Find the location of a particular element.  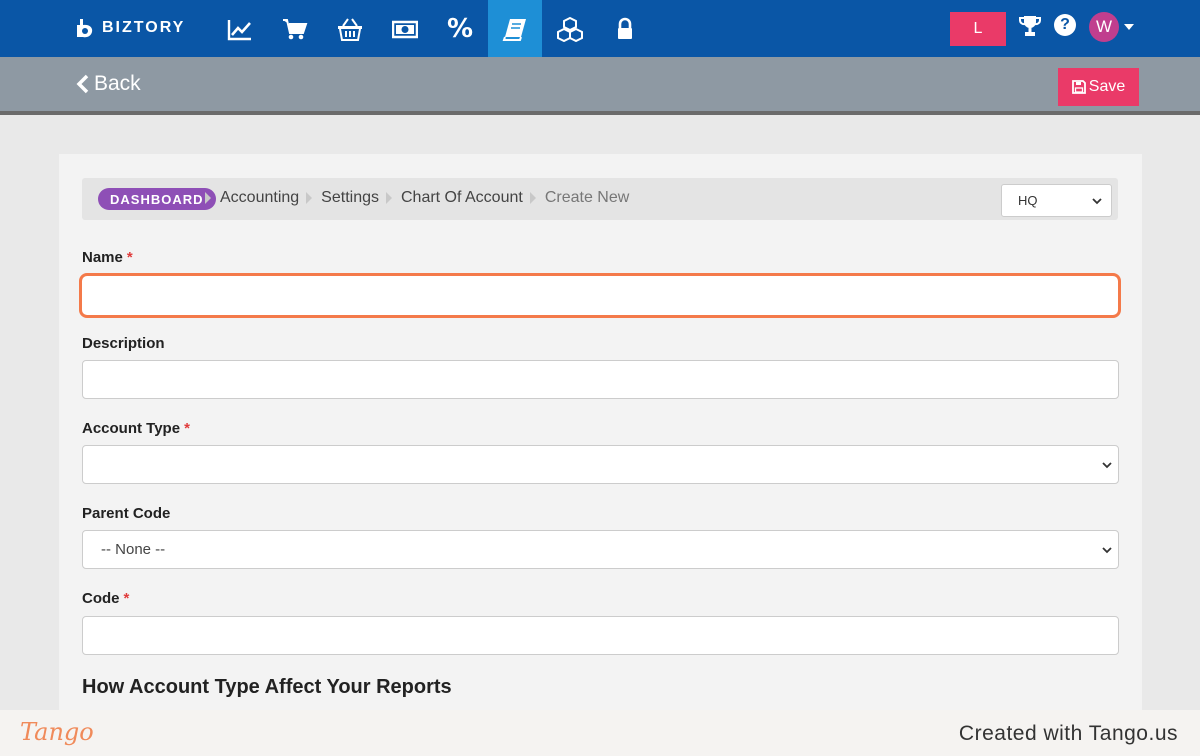

nav-inventory is located at coordinates (570, 28).